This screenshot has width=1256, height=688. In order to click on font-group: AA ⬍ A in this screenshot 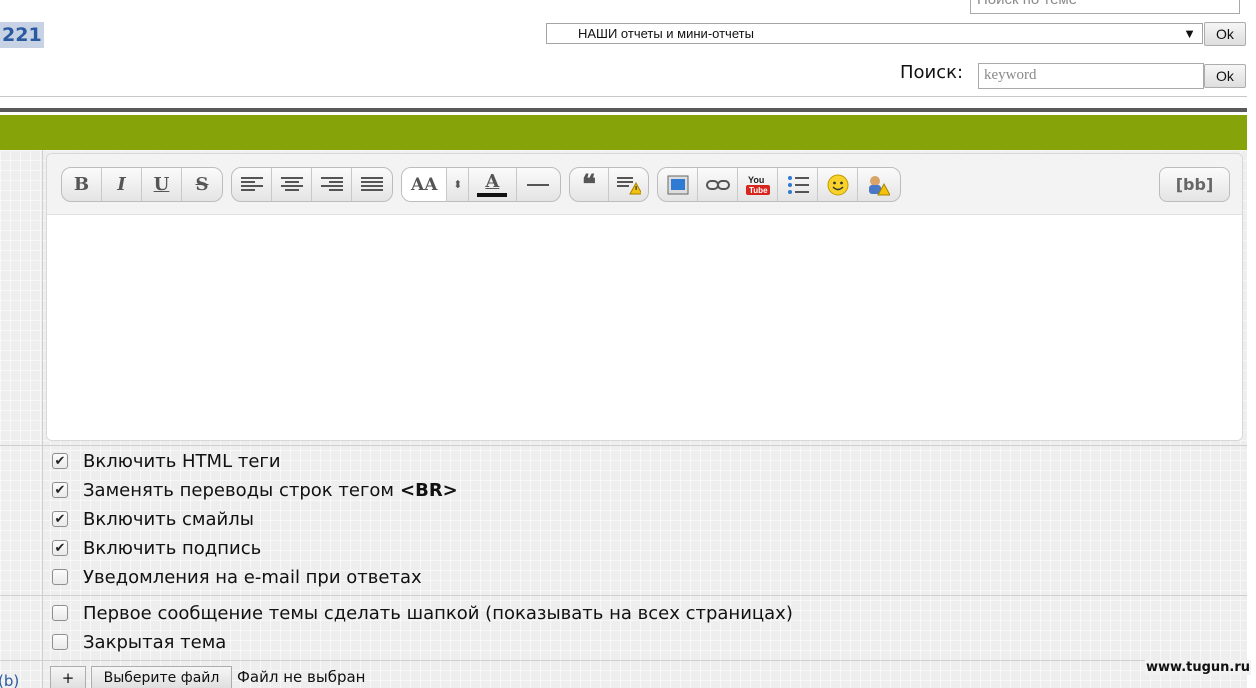, I will do `click(481, 184)`.